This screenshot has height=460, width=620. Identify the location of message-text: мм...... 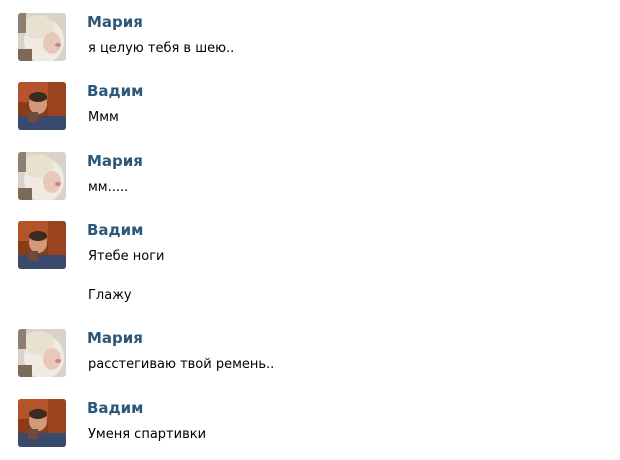
(108, 187).